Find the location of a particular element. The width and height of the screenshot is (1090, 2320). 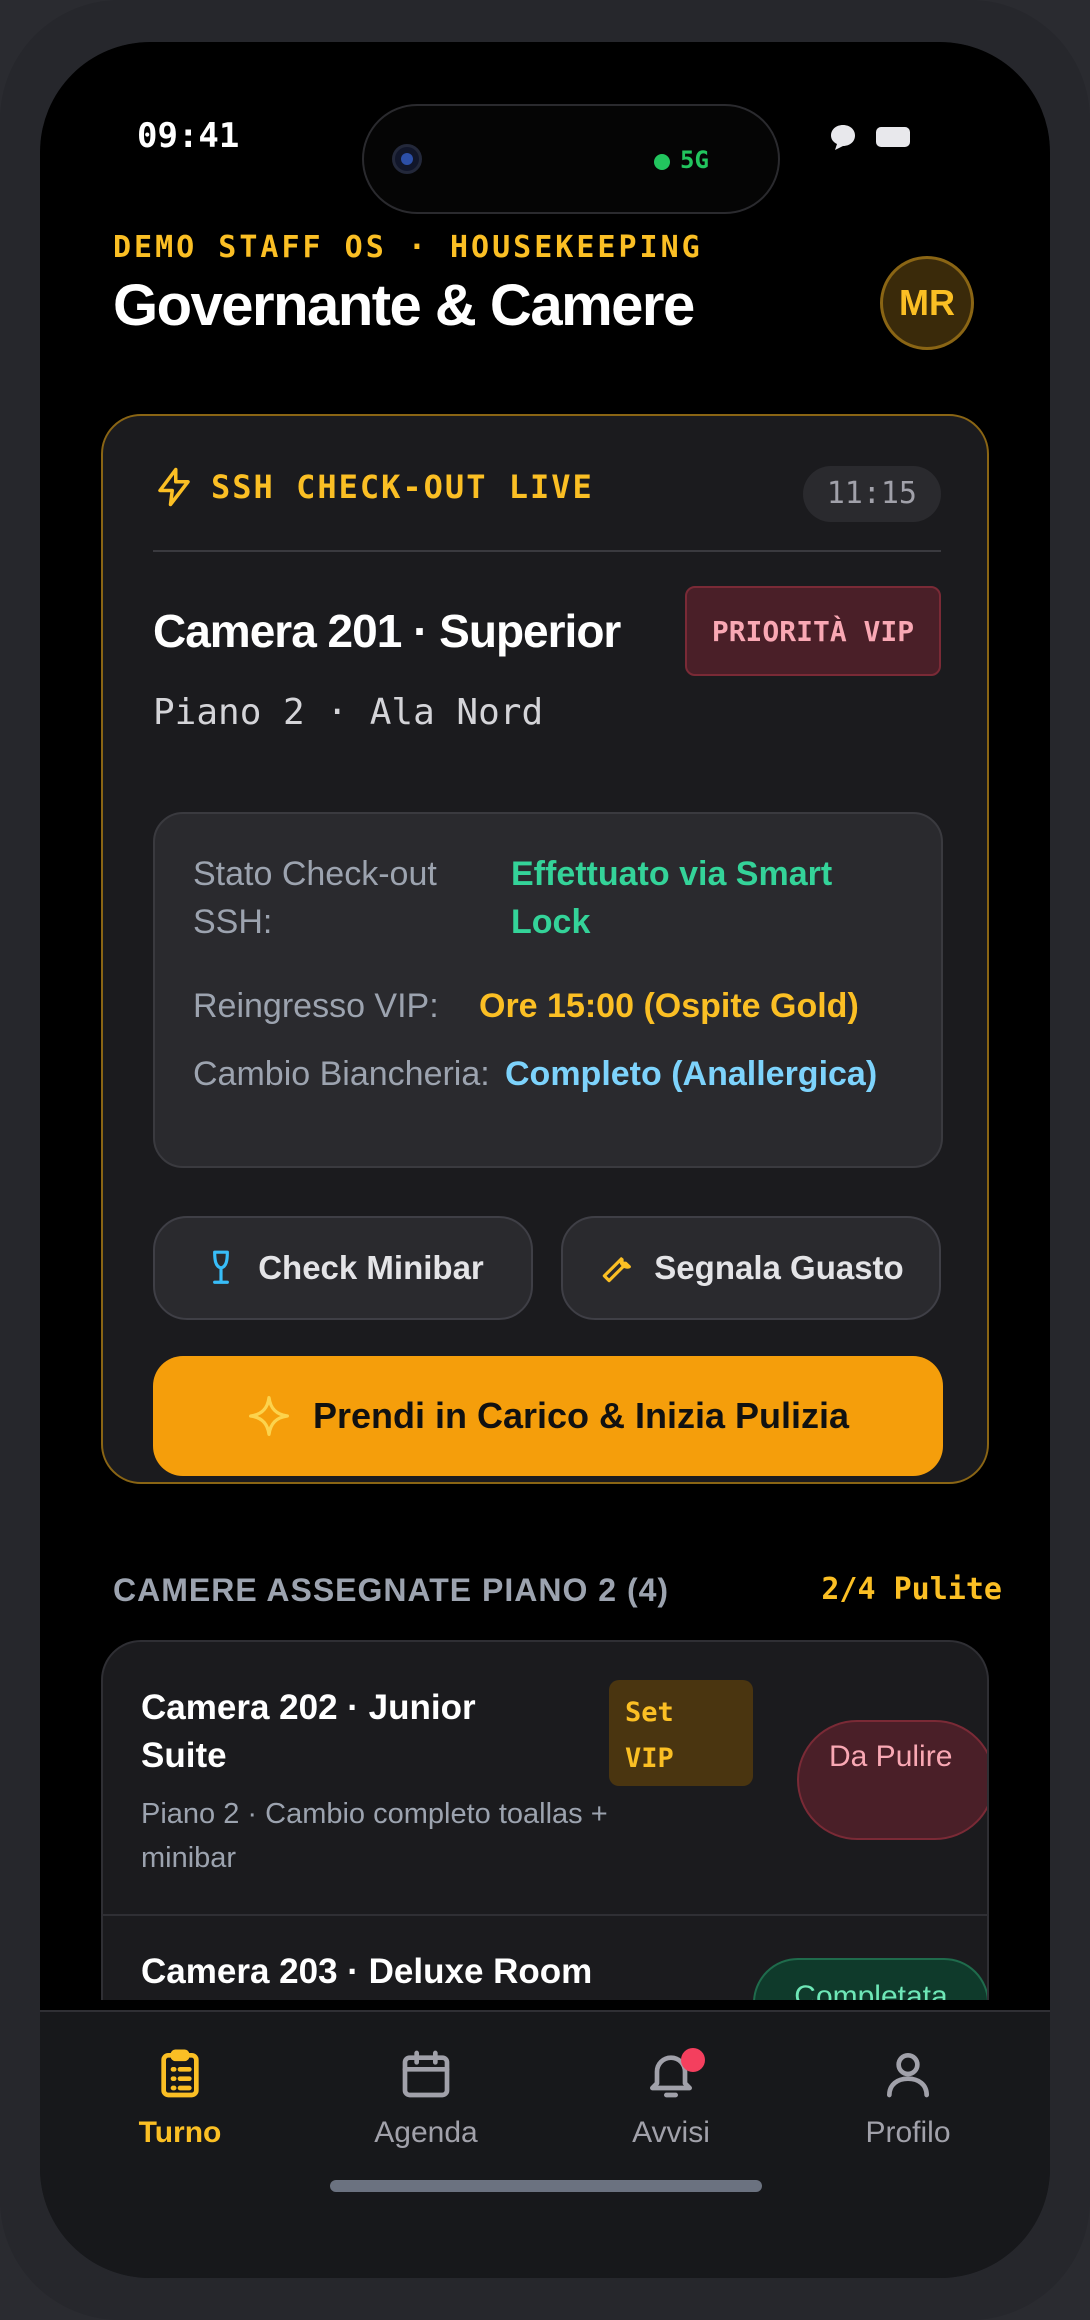

start-cleaning-button: Prendi in Carico & Inizia Pulizia is located at coordinates (548, 1416).